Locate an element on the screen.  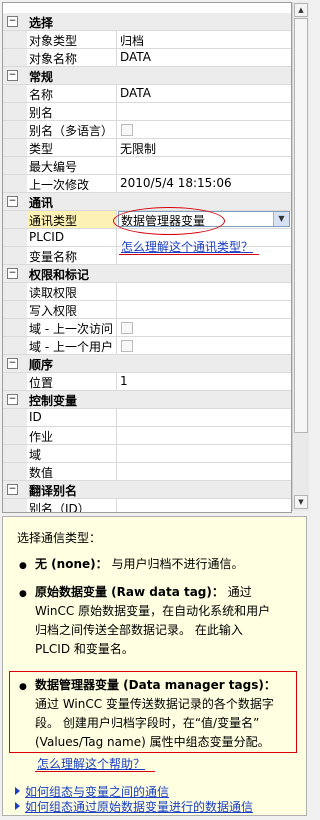
category-general: − 常规 is located at coordinates (147, 76).